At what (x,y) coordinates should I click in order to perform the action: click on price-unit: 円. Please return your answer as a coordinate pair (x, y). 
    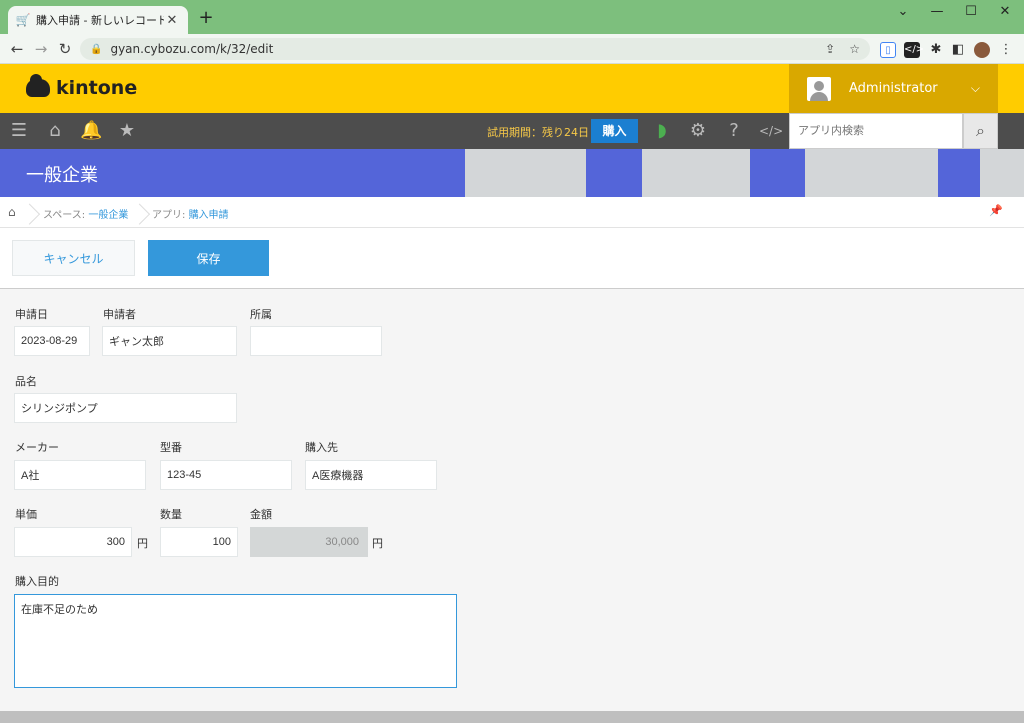
    Looking at the image, I should click on (142, 543).